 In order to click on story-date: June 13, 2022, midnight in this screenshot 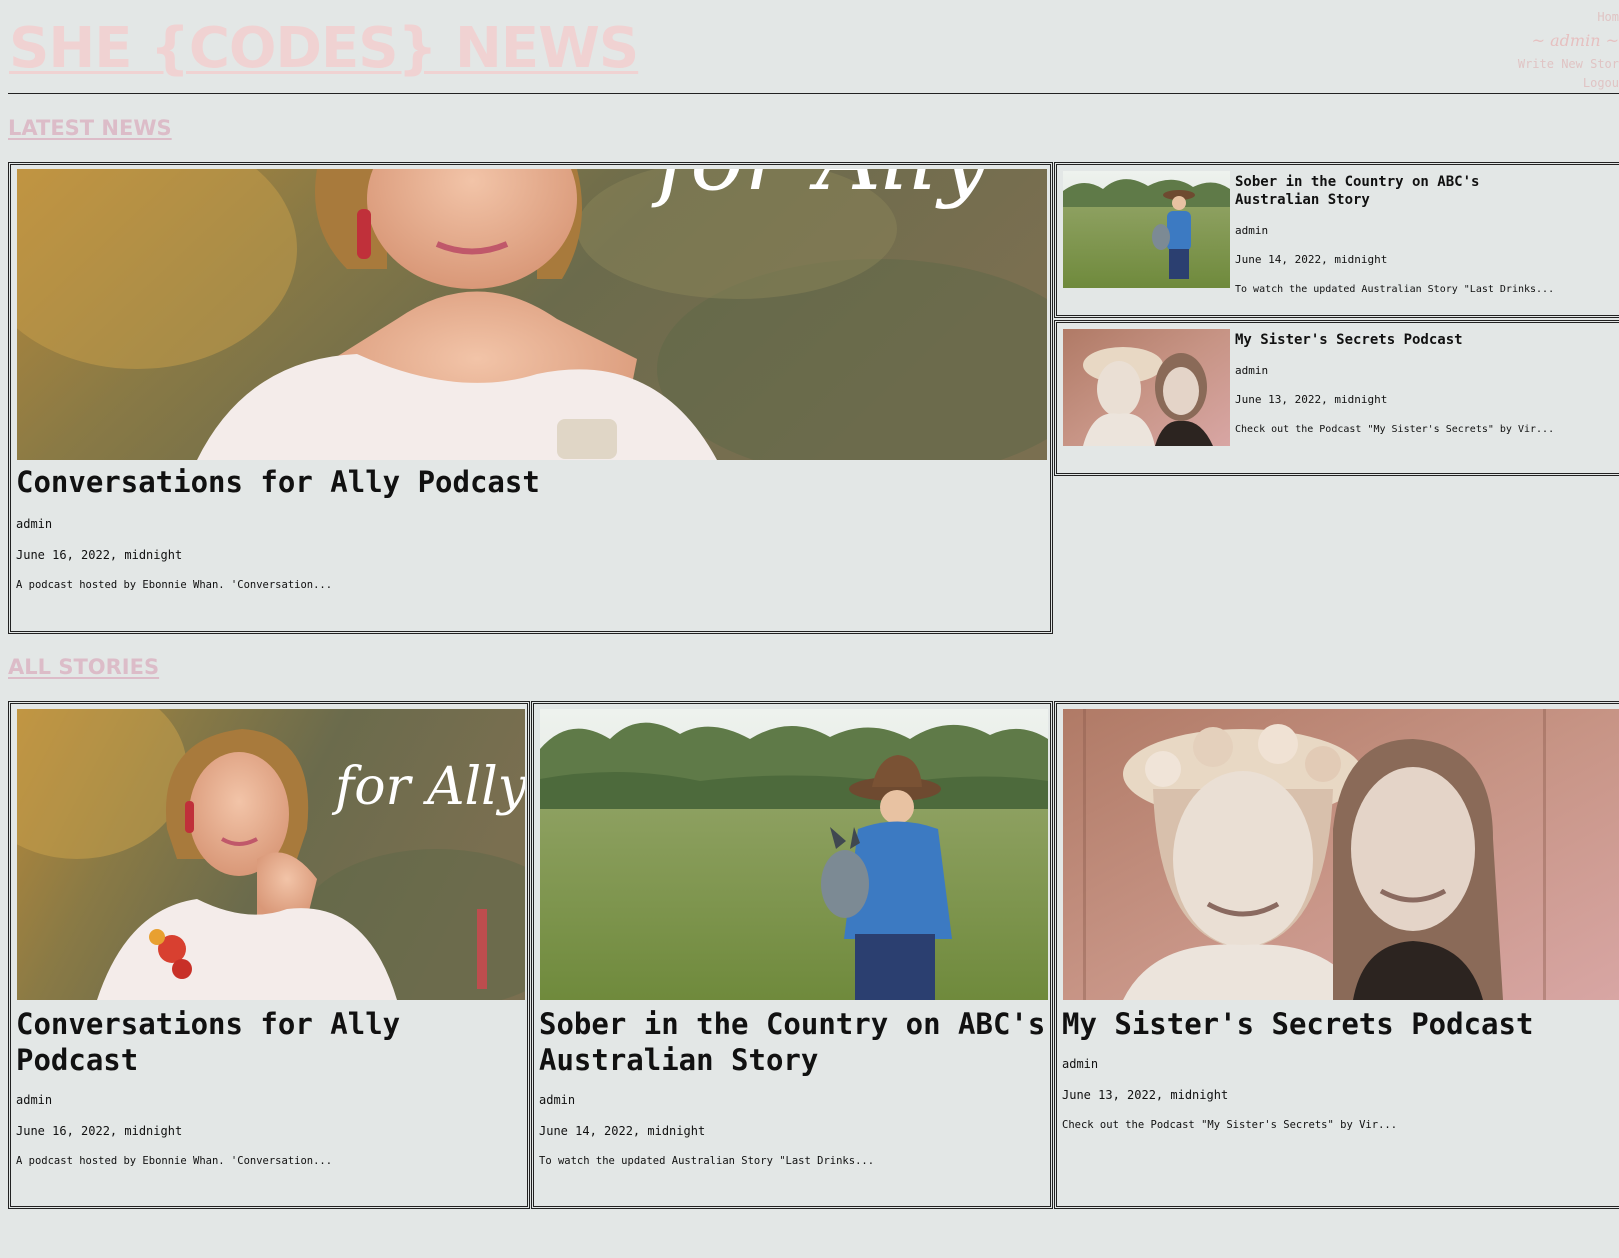, I will do `click(1145, 1095)`.